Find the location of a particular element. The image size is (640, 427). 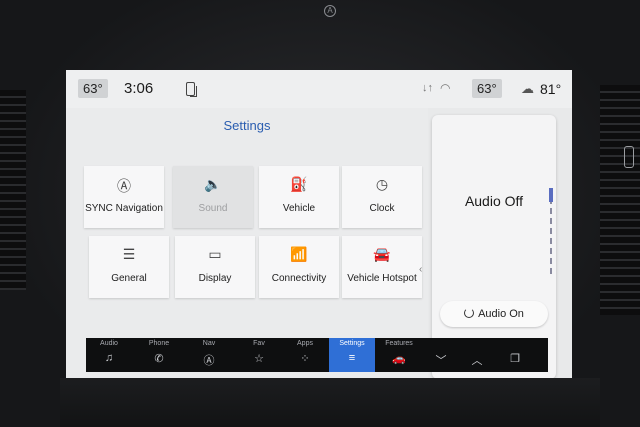

tile-label: General is located at coordinates (129, 278).